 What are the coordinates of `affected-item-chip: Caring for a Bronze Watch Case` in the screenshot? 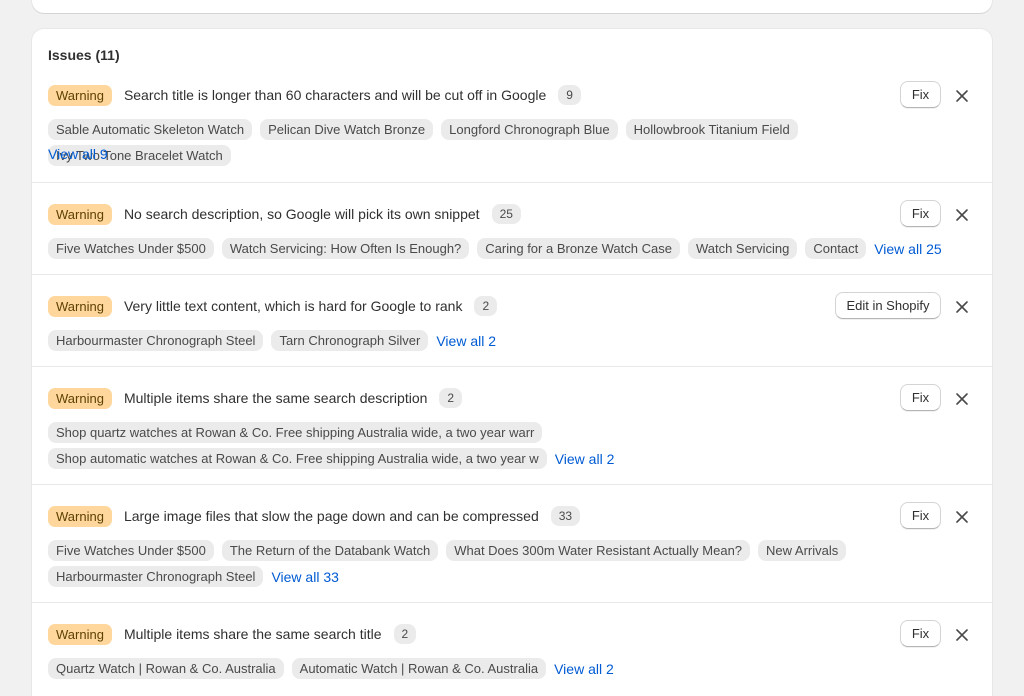 It's located at (578, 248).